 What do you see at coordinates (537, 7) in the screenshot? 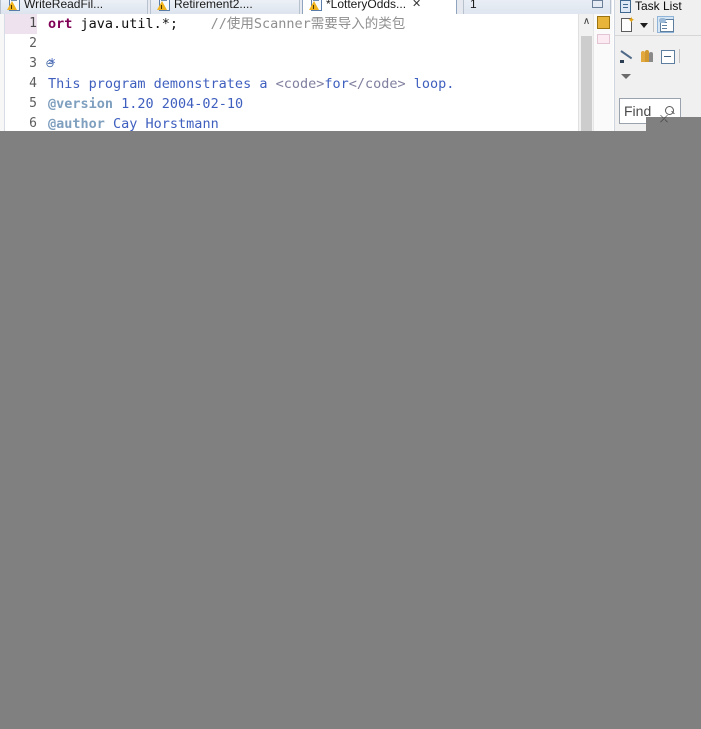
I see `editor-tab-1: 1` at bounding box center [537, 7].